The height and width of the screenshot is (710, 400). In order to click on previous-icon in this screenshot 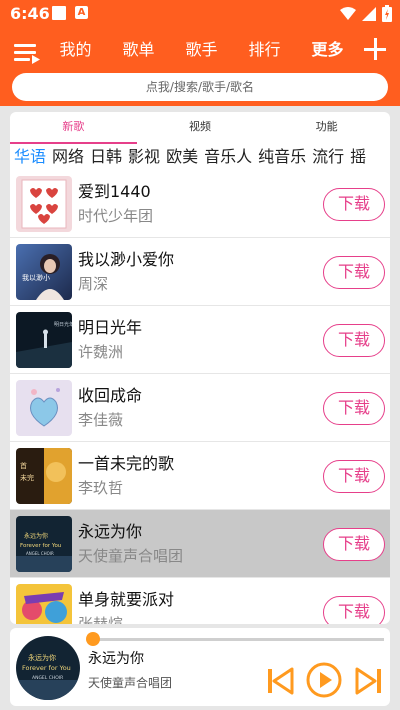, I will do `click(280, 681)`.